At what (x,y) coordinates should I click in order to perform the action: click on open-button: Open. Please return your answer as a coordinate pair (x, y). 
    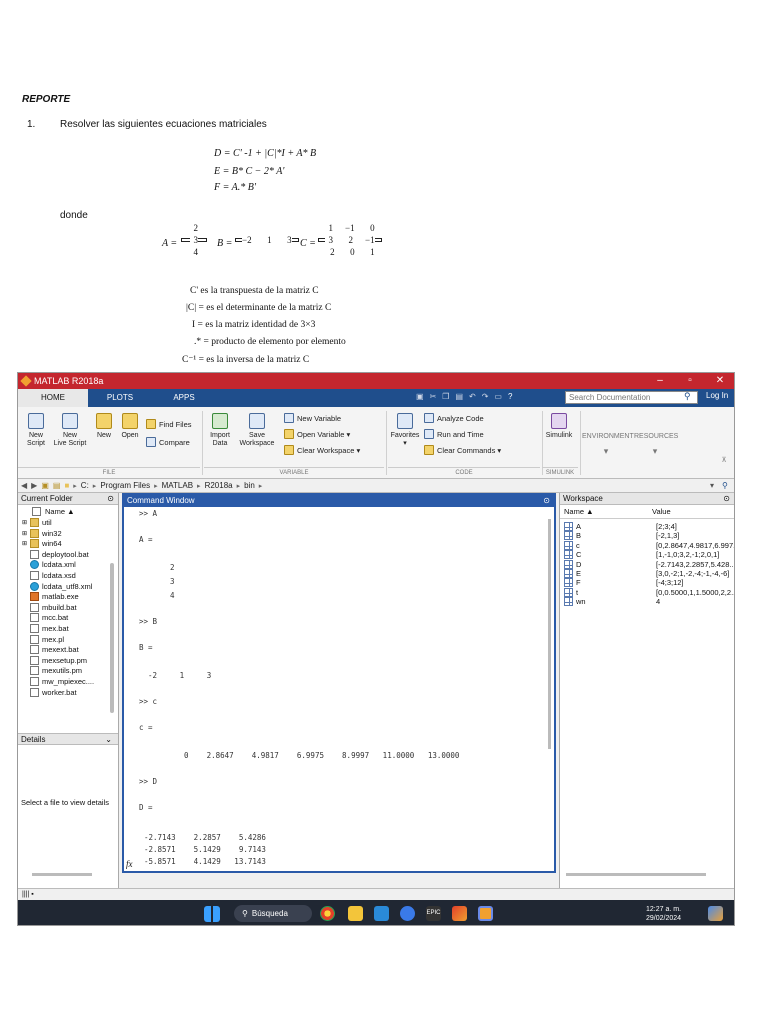
    Looking at the image, I should click on (130, 426).